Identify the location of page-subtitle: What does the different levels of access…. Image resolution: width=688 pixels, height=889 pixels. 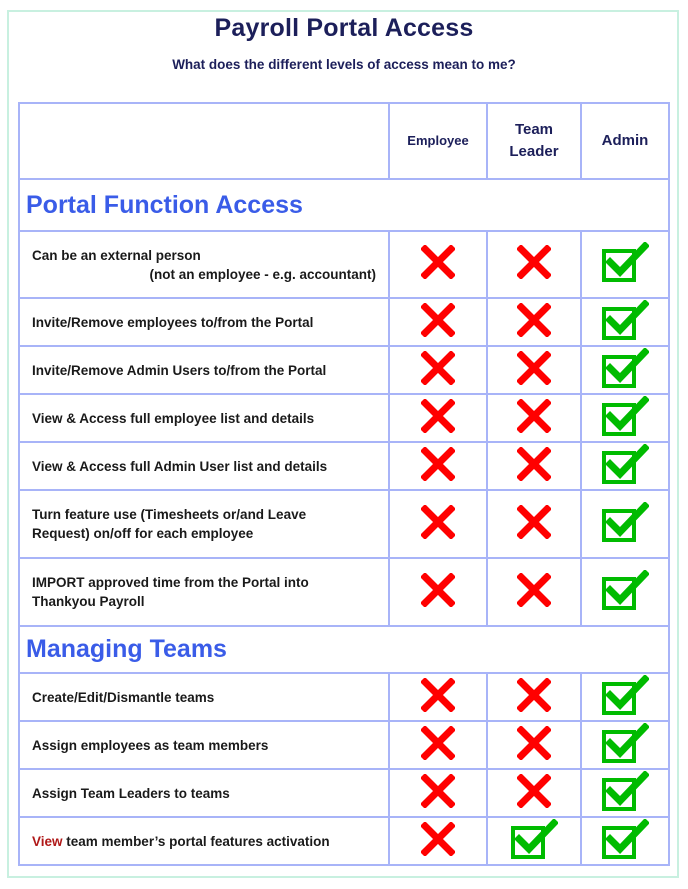
(344, 64).